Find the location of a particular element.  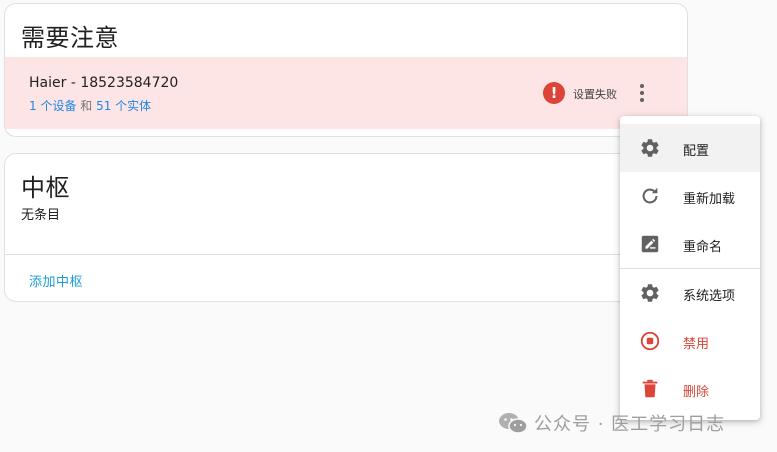

menu-item-disable: 禁用 is located at coordinates (690, 341).